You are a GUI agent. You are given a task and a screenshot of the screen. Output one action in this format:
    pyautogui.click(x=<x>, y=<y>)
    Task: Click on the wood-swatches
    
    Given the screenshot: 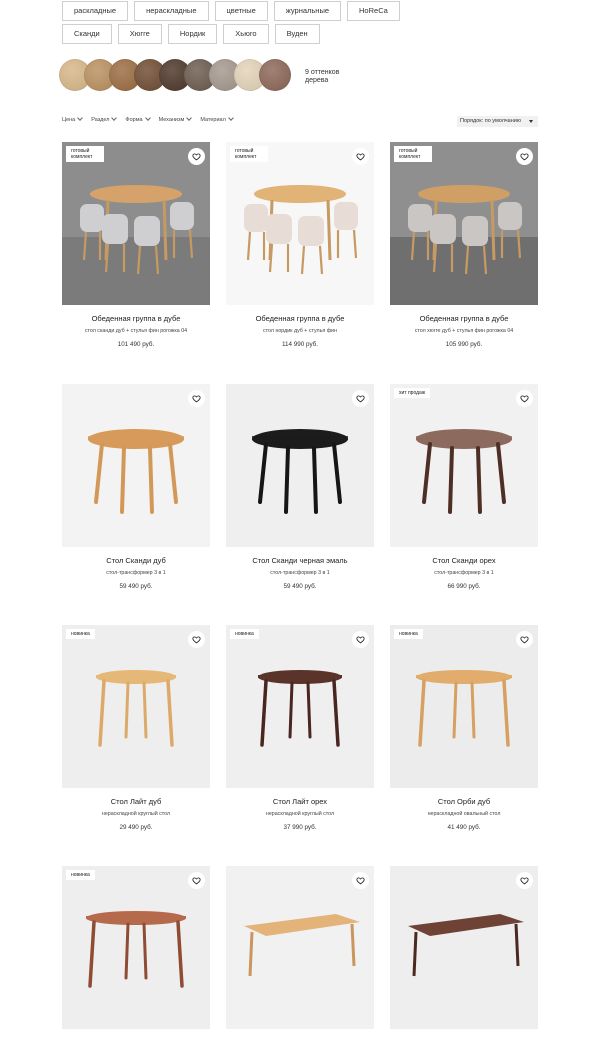 What is the action you would take?
    pyautogui.click(x=175, y=75)
    